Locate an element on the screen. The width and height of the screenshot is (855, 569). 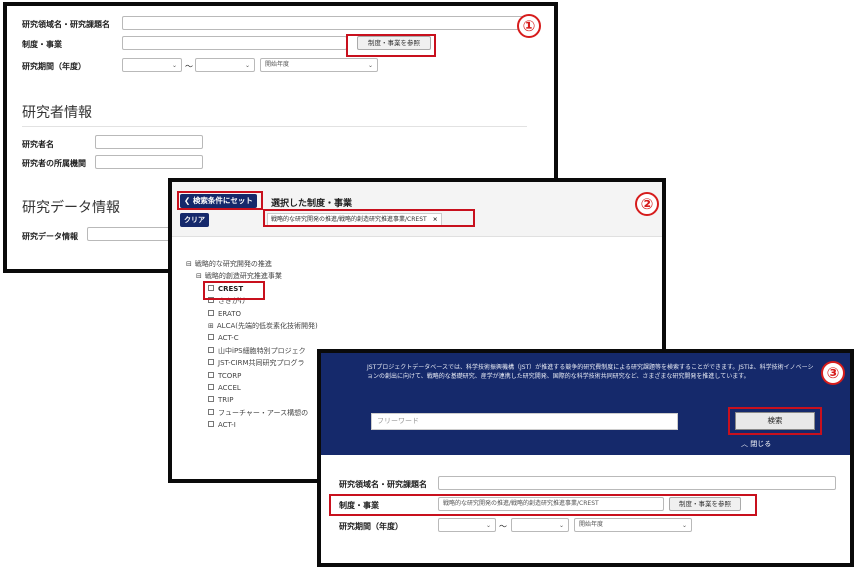
tree-item-label: 戦略的創造研究推進事業 is located at coordinates (243, 276).